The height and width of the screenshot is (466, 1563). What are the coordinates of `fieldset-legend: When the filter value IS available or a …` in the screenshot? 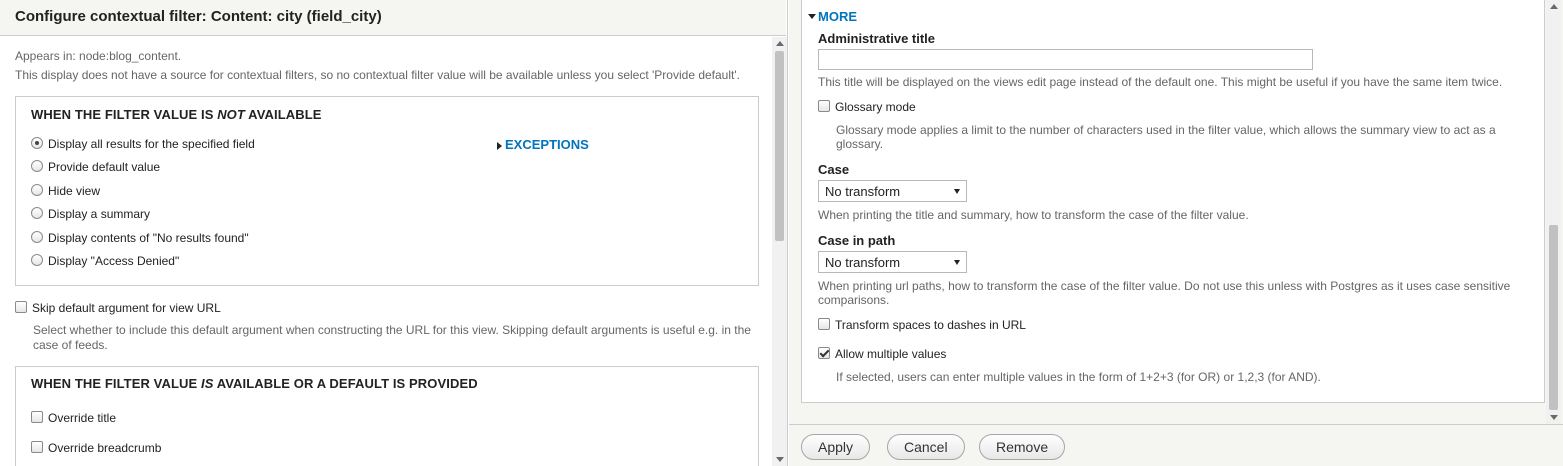 It's located at (254, 383).